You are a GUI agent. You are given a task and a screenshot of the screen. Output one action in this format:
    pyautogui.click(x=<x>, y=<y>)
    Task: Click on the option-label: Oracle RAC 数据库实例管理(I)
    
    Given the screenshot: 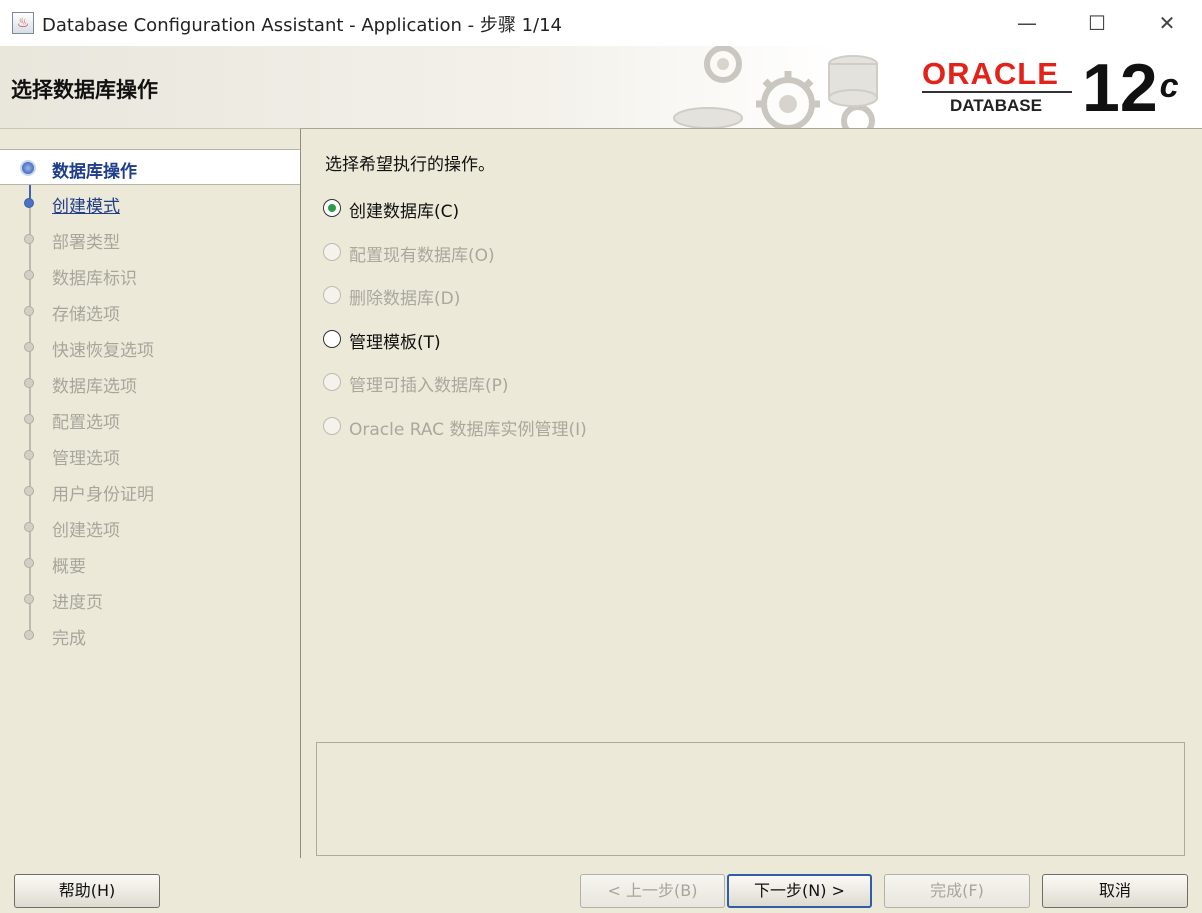 What is the action you would take?
    pyautogui.click(x=468, y=430)
    